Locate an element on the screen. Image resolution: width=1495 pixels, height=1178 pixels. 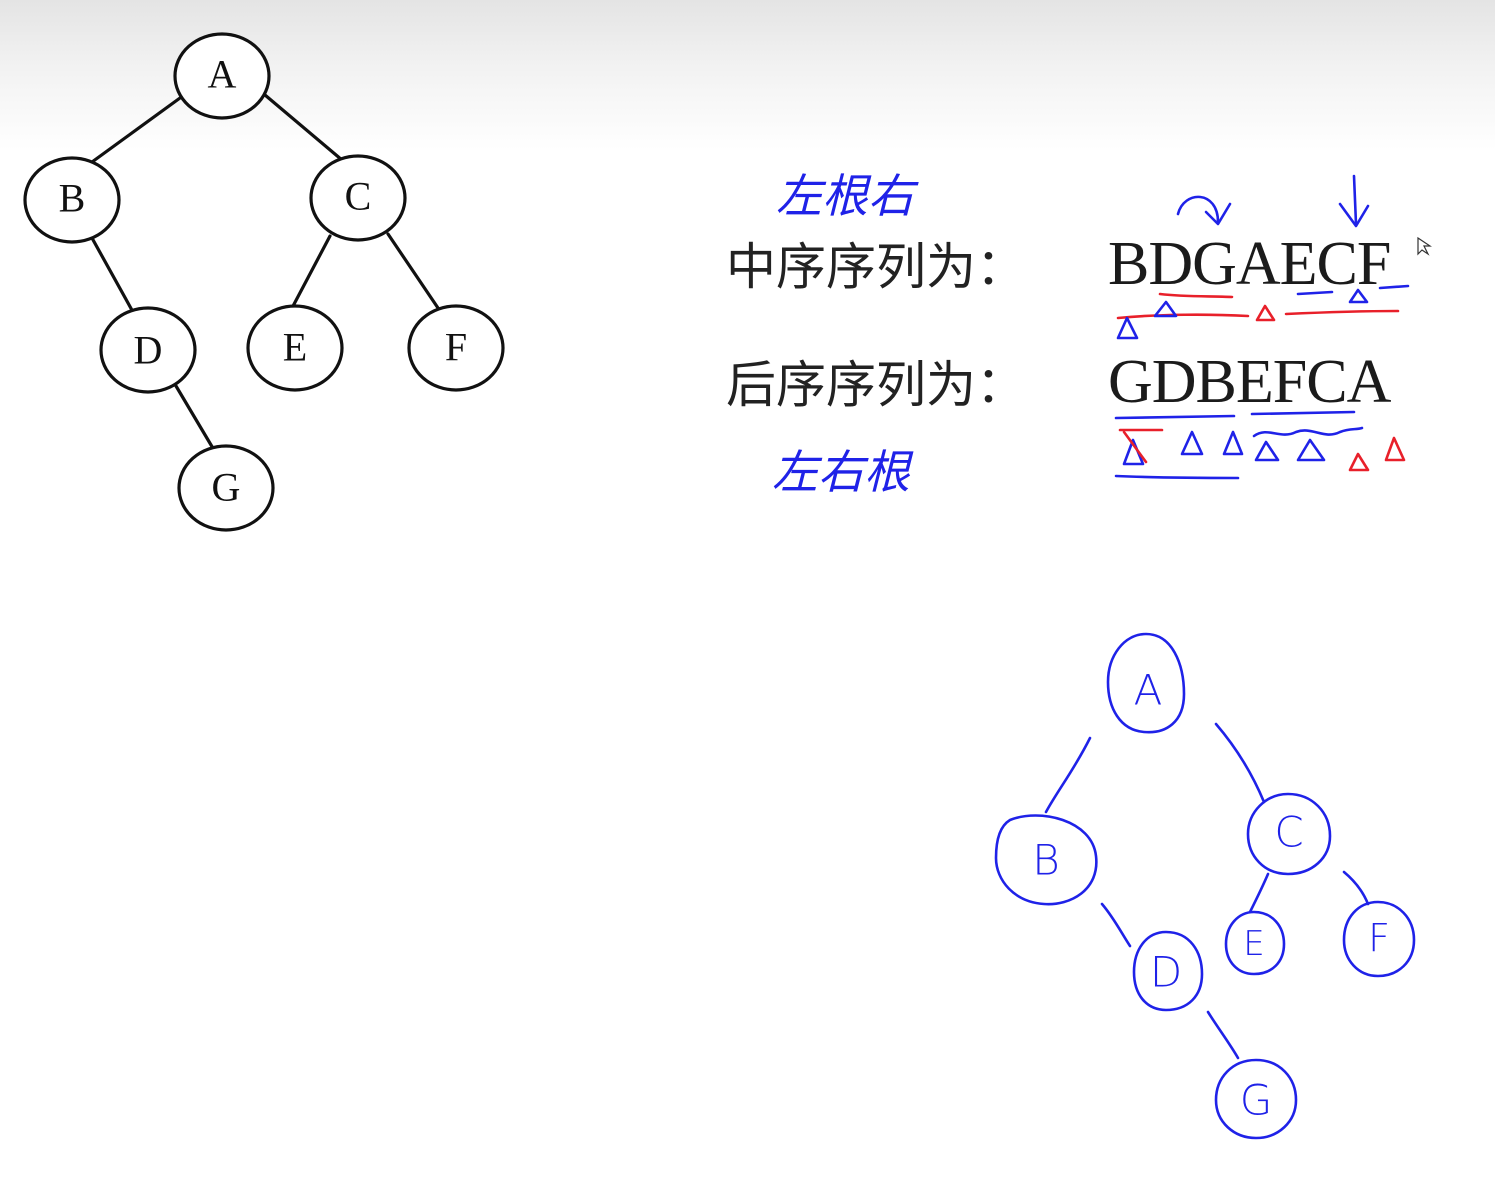
handdrawn-binary-tree: A B C D E F G is located at coordinates (1205, 886).